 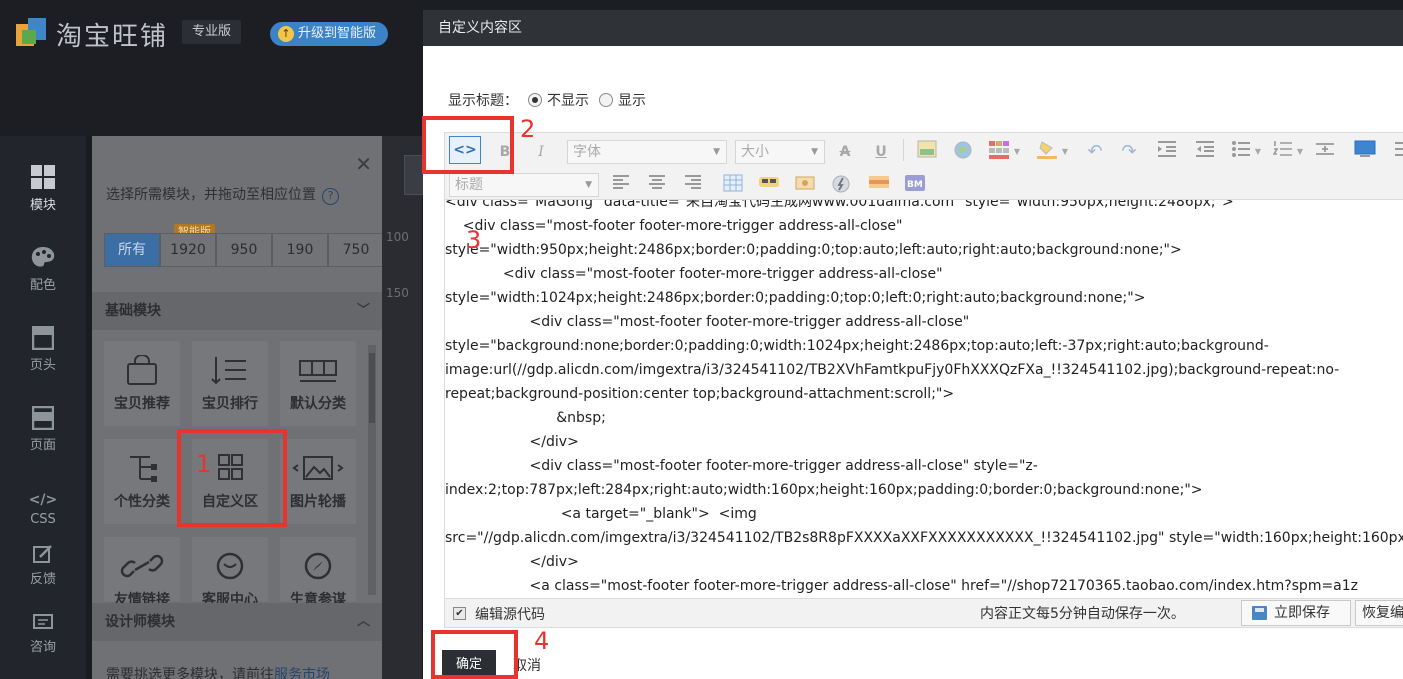 I want to click on nav-item-page: 页面, so click(x=43, y=429).